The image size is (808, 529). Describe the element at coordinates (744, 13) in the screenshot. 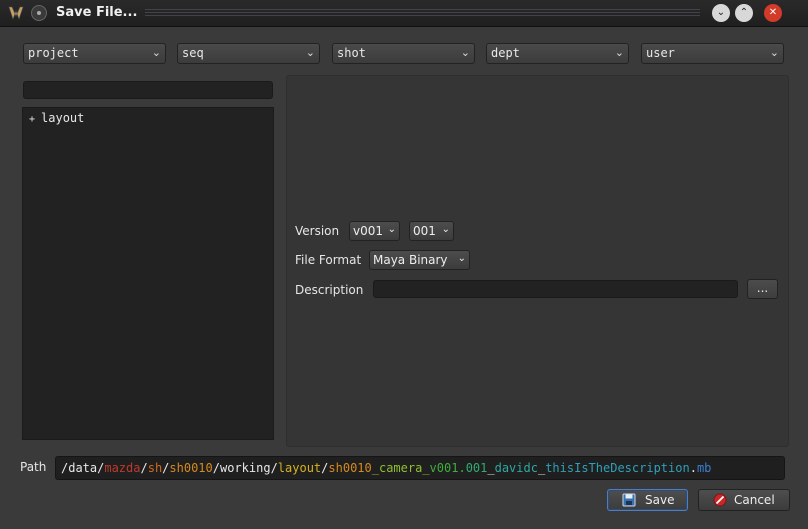

I see `maximize-icon: ⌃` at that location.